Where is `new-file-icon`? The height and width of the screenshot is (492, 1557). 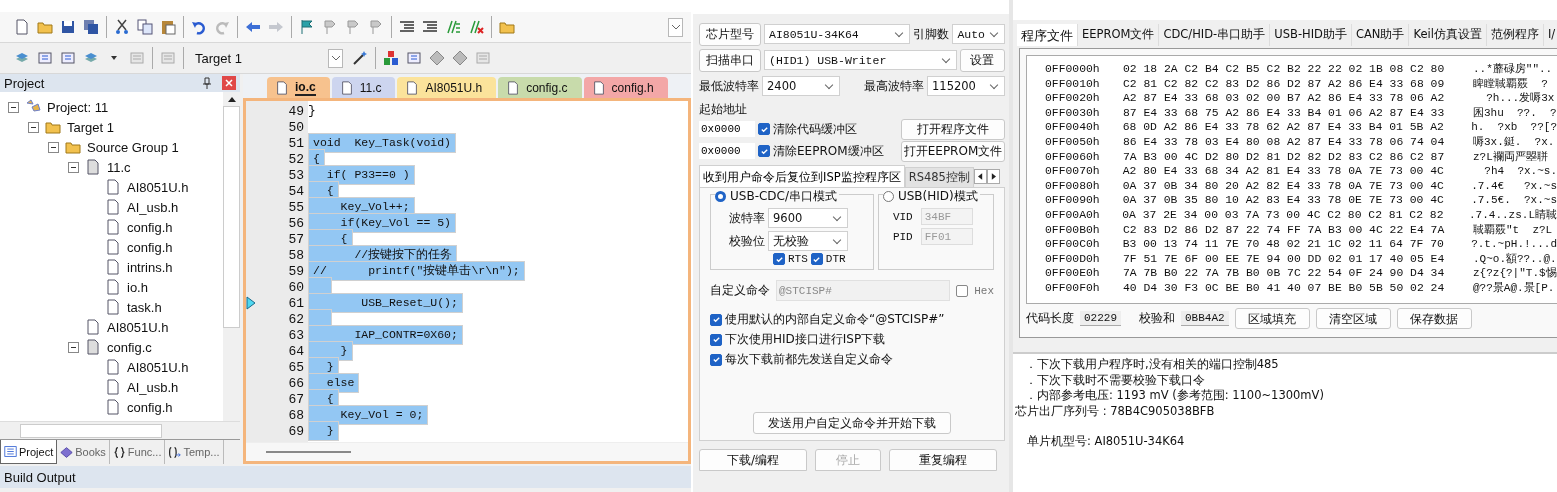 new-file-icon is located at coordinates (22, 27).